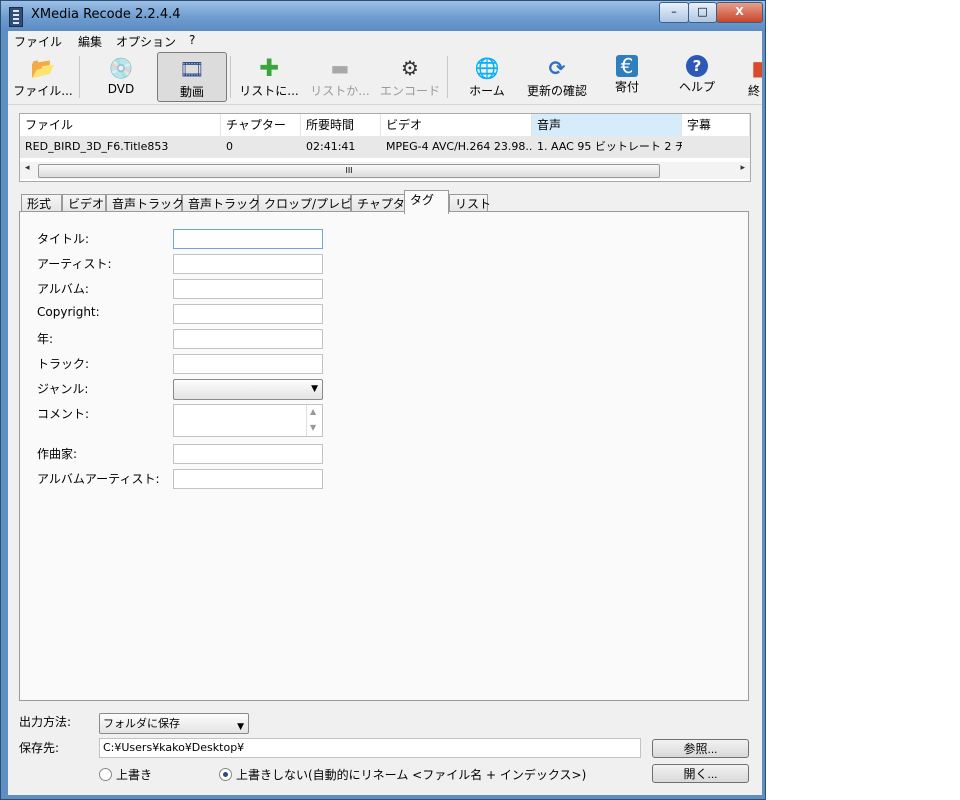  I want to click on film-icon: 🎞, so click(192, 69).